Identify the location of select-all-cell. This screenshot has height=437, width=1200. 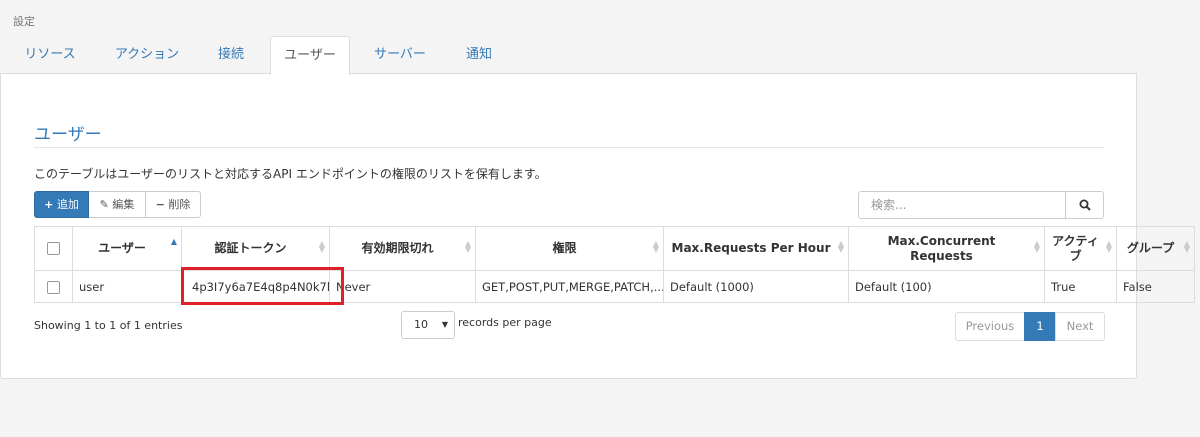
(53, 248).